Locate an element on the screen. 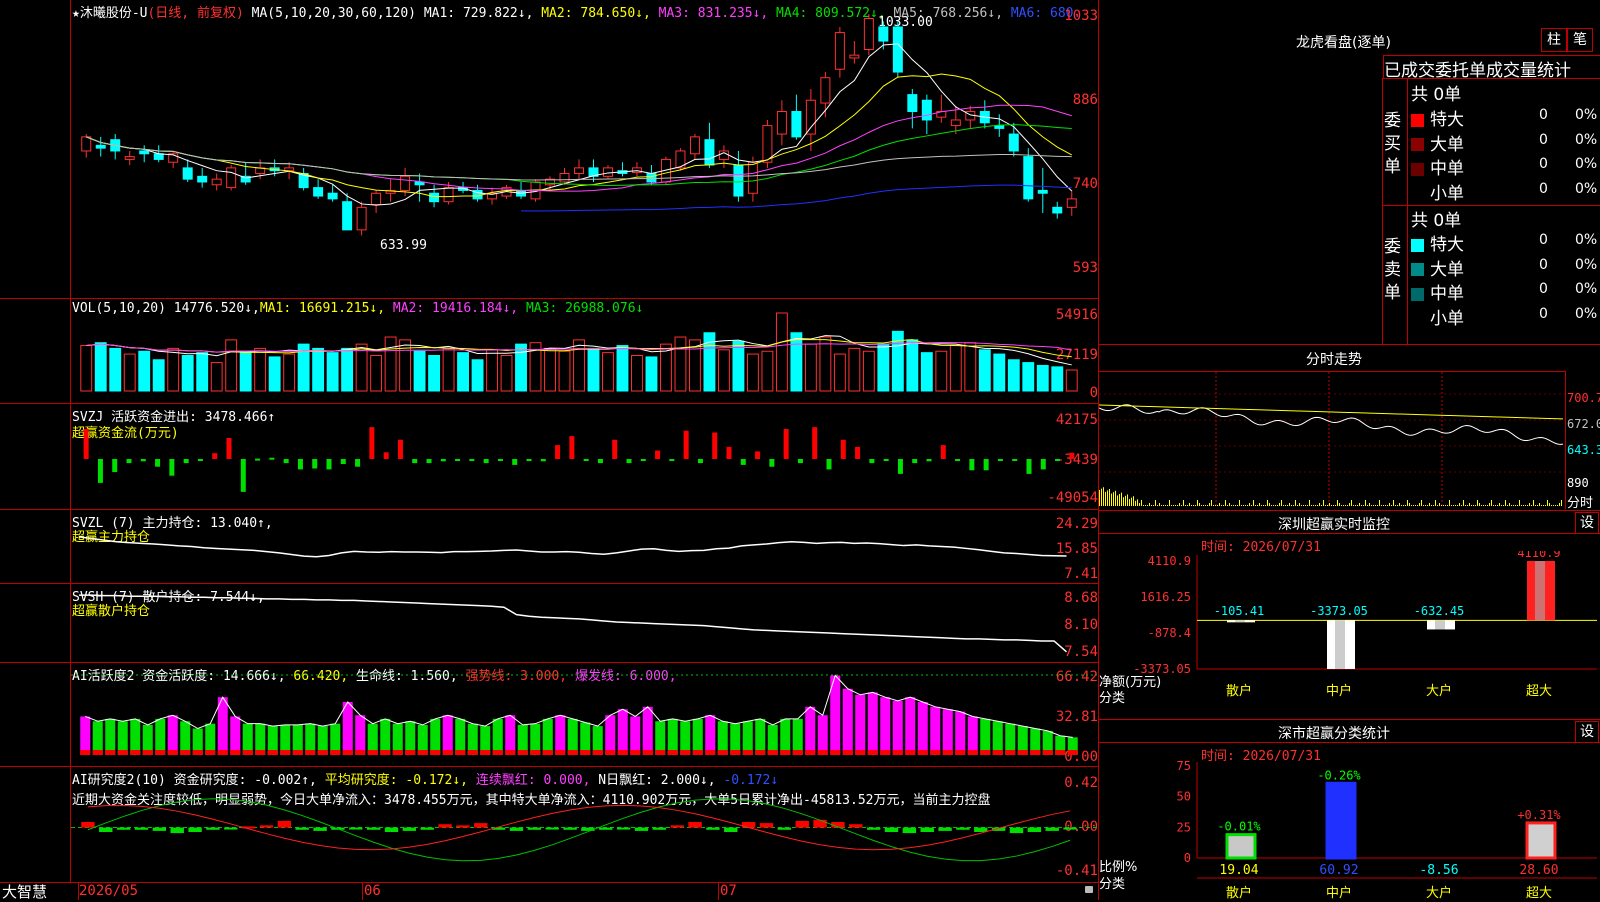 This screenshot has width=1600, height=902. tab-bar: 柱 is located at coordinates (1554, 40).